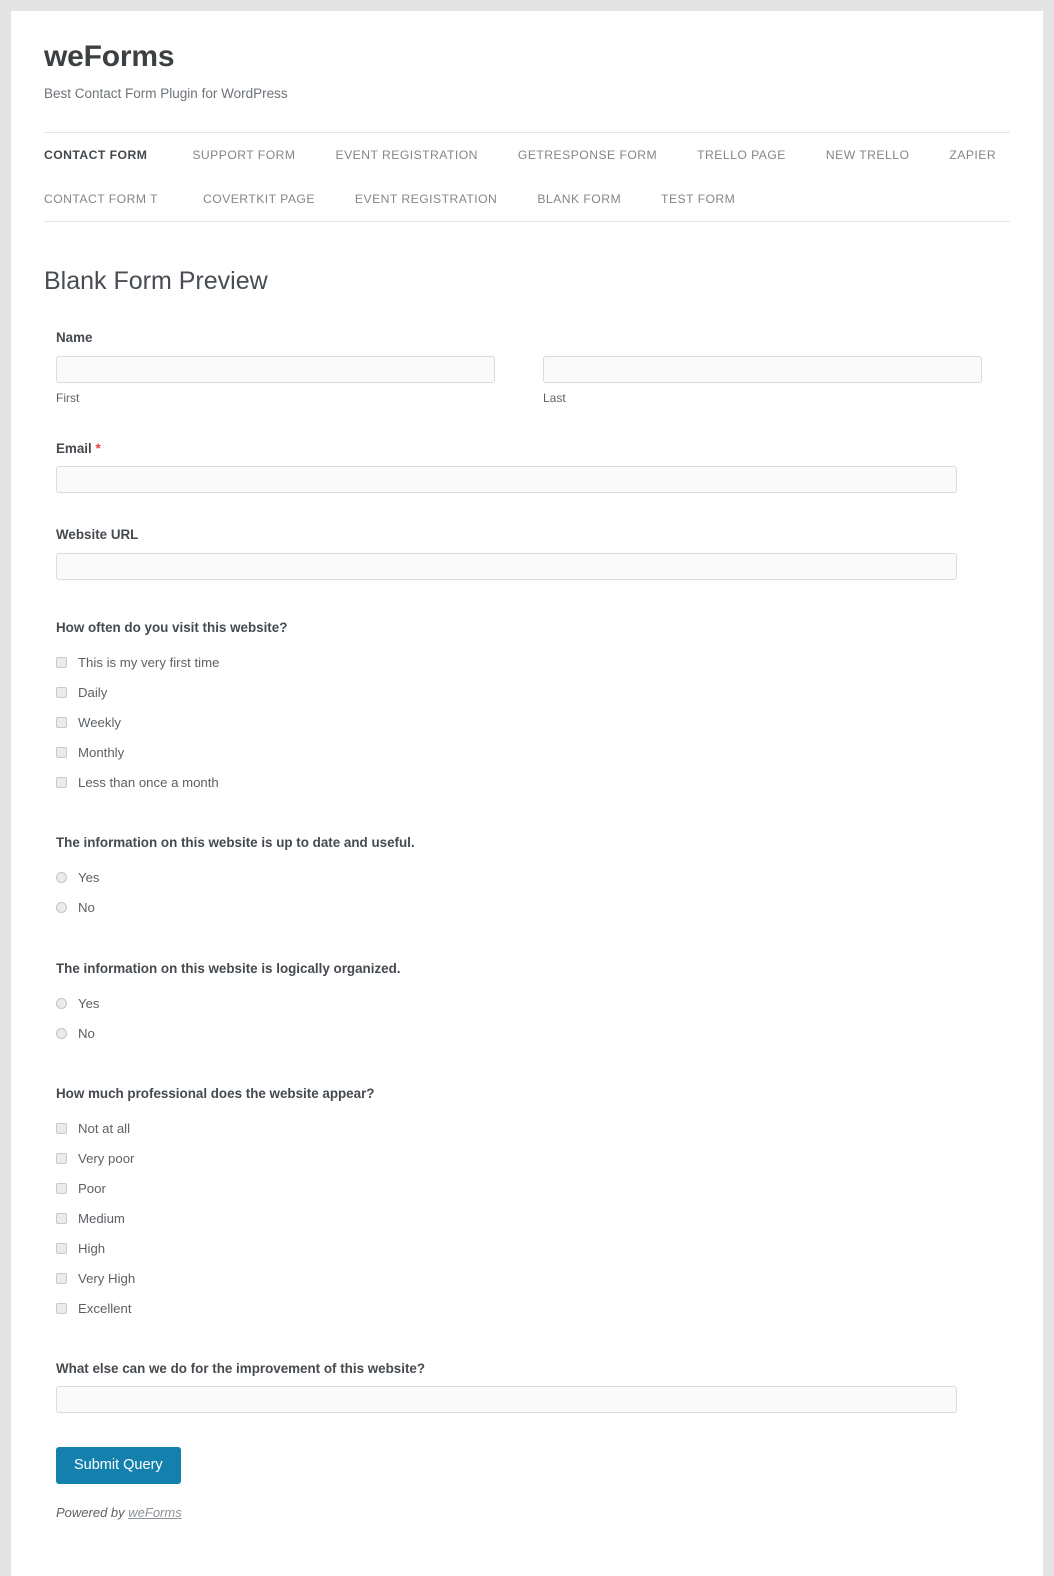 The image size is (1054, 1576). What do you see at coordinates (92, 1248) in the screenshot?
I see `option-label: High` at bounding box center [92, 1248].